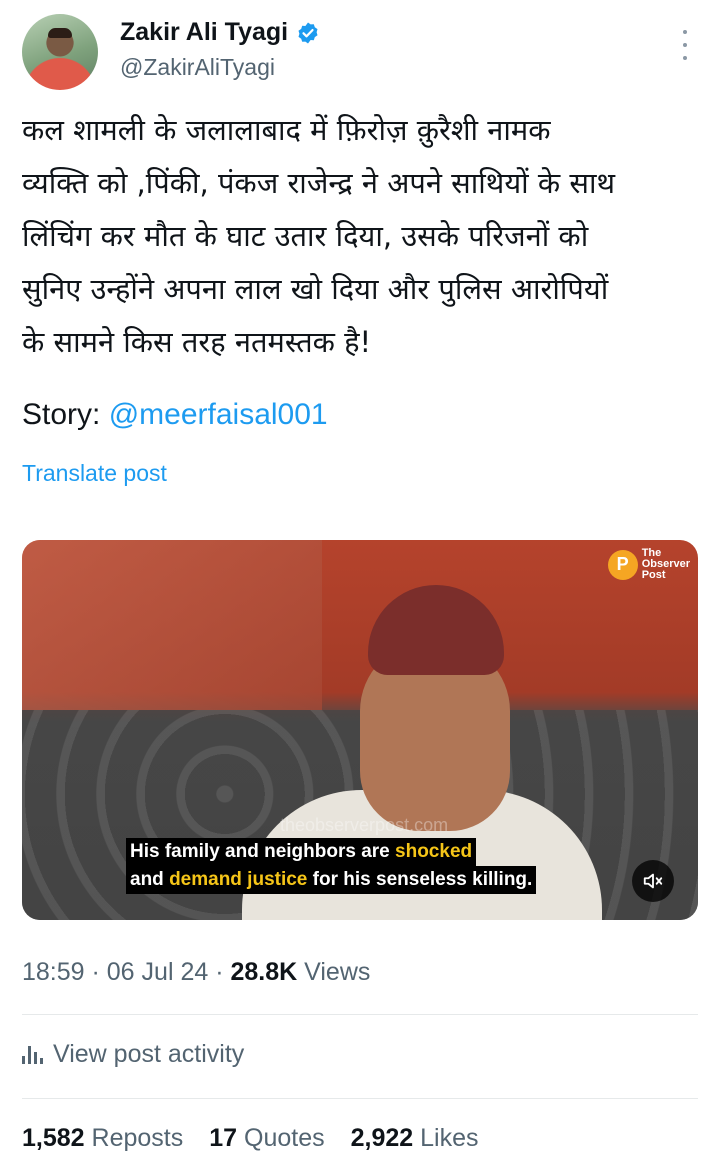 The height and width of the screenshot is (1160, 720). I want to click on verified-badge-icon, so click(308, 32).